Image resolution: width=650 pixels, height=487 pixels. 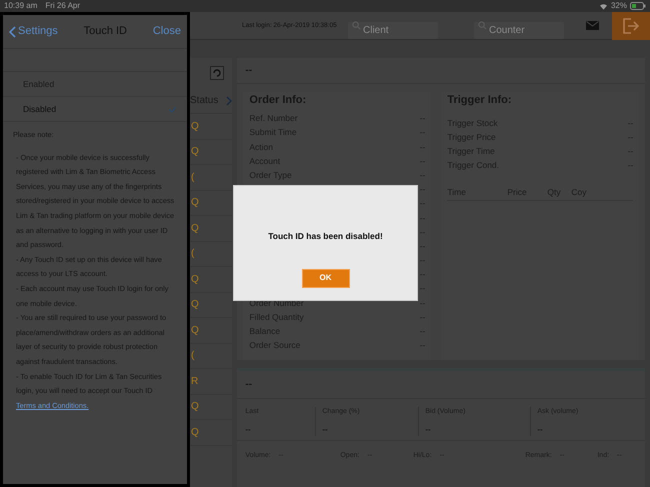 I want to click on search-field: Client, so click(x=393, y=30).